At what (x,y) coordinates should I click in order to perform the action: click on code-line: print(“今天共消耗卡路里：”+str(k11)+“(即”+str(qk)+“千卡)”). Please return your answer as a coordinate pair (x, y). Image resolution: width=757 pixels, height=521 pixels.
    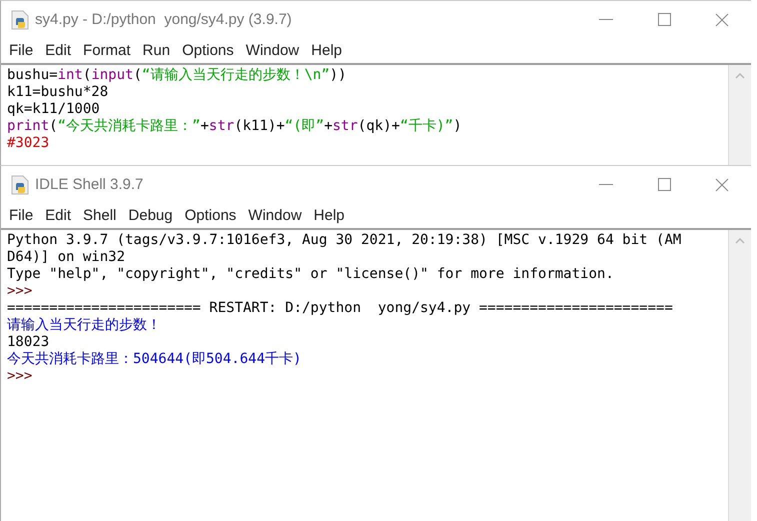
    Looking at the image, I should click on (235, 126).